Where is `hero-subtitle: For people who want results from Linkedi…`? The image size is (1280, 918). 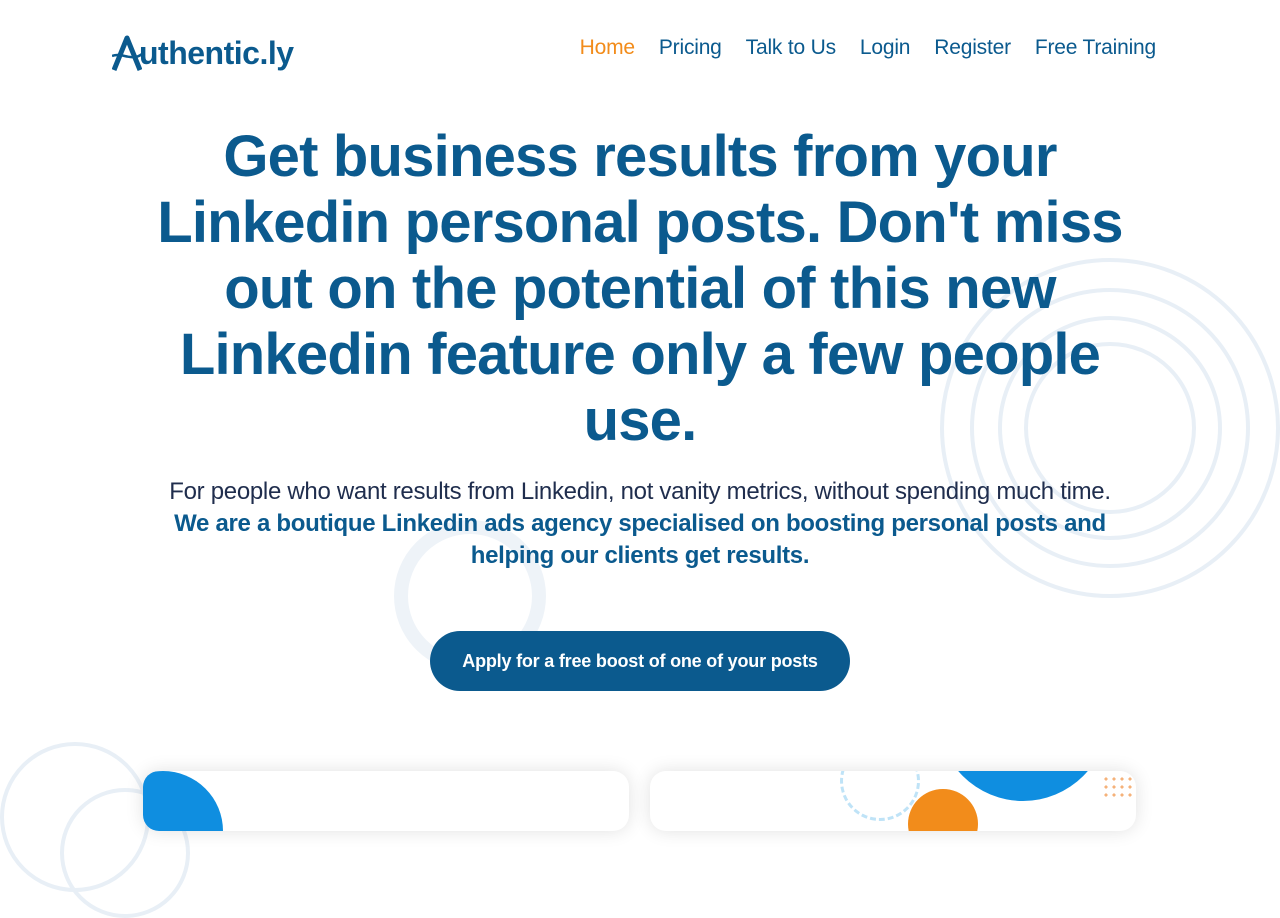 hero-subtitle: For people who want results from Linkedi… is located at coordinates (640, 491).